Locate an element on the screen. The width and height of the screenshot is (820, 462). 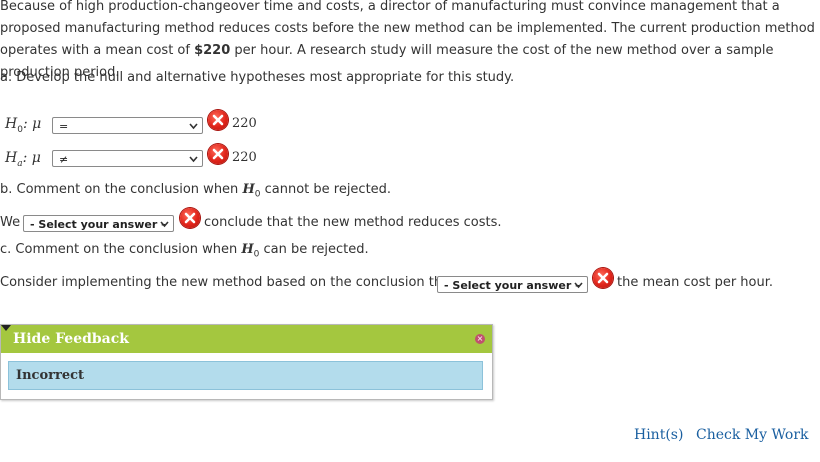
feedback-header: Hide Feedback × is located at coordinates (246, 339).